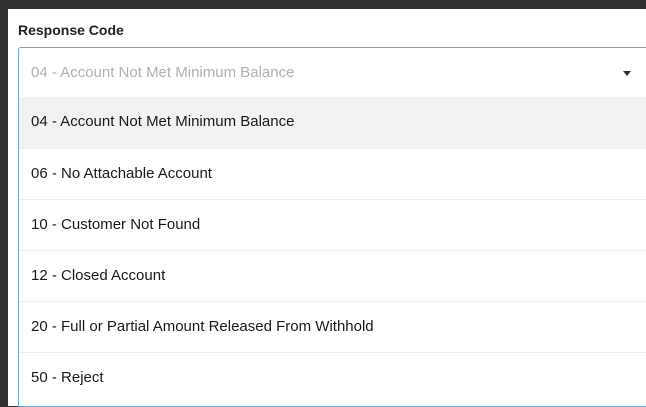 The width and height of the screenshot is (646, 407). Describe the element at coordinates (332, 173) in the screenshot. I see `option-06: 06 - No Attachable Account` at that location.